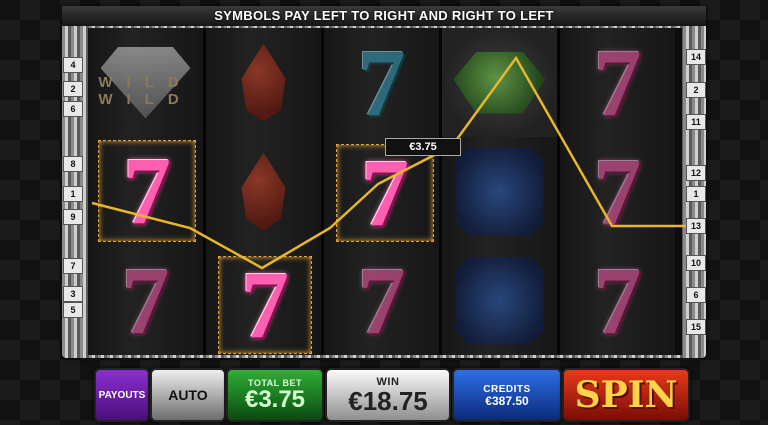 The height and width of the screenshot is (425, 768). I want to click on payouts-label: PAYOUTS, so click(122, 395).